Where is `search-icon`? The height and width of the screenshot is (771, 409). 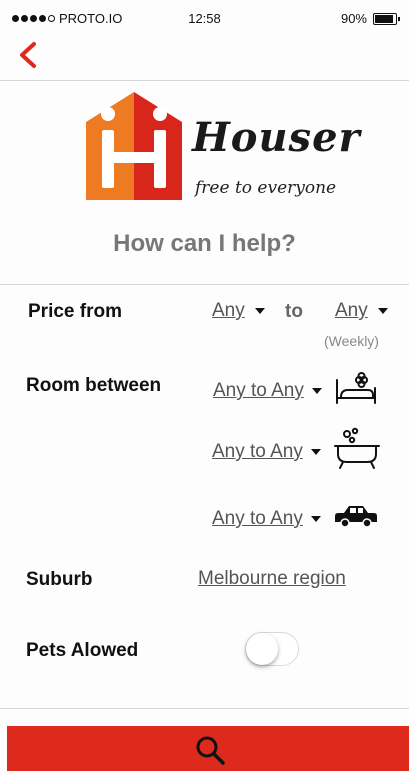 search-icon is located at coordinates (210, 750).